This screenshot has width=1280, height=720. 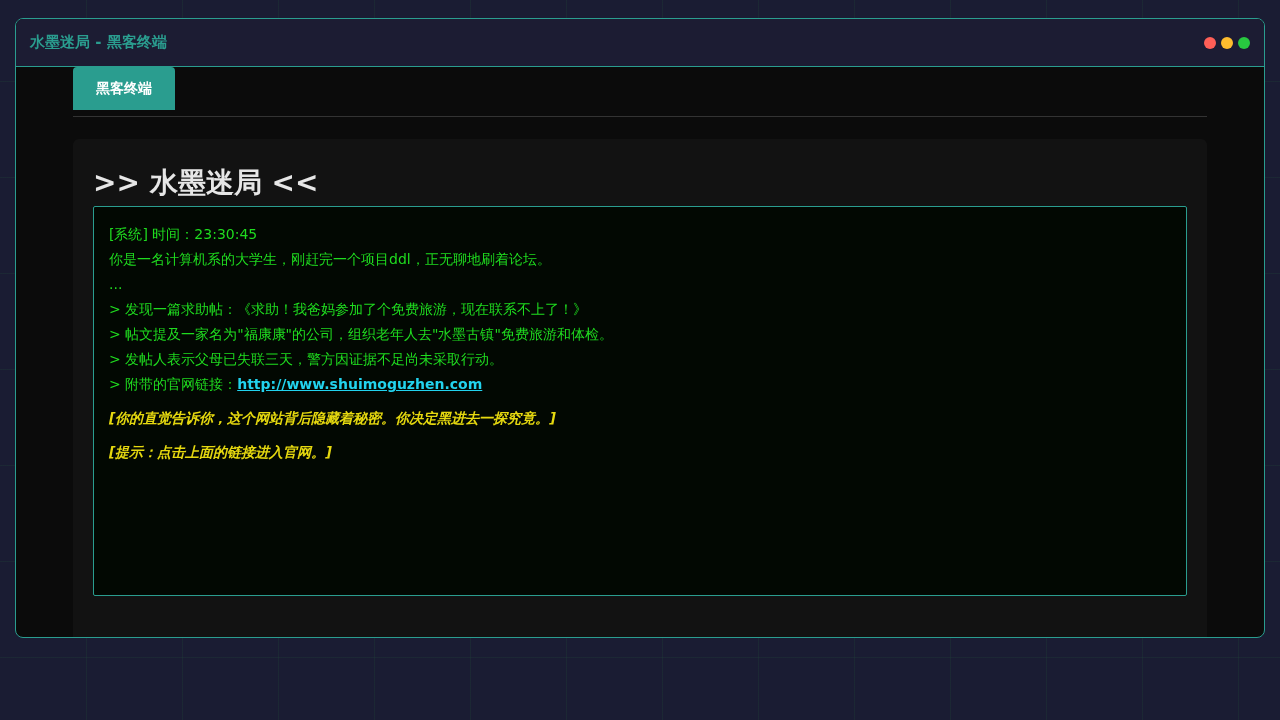 What do you see at coordinates (173, 384) in the screenshot?
I see `terminal-line: > 附带的官网链接：` at bounding box center [173, 384].